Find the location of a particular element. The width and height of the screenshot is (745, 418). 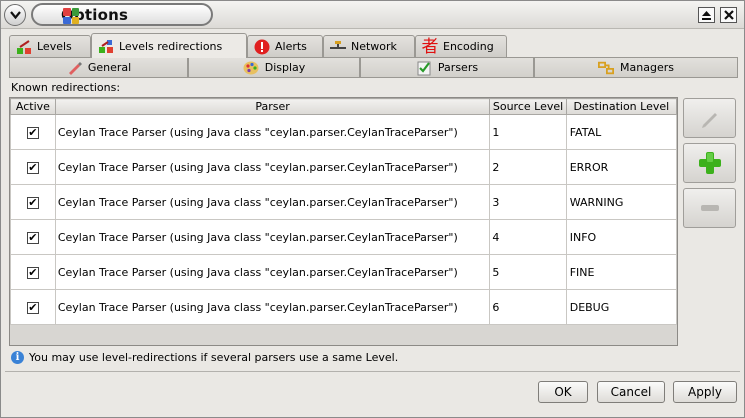

tab-levels-redirections: Levels redirections is located at coordinates (169, 45).